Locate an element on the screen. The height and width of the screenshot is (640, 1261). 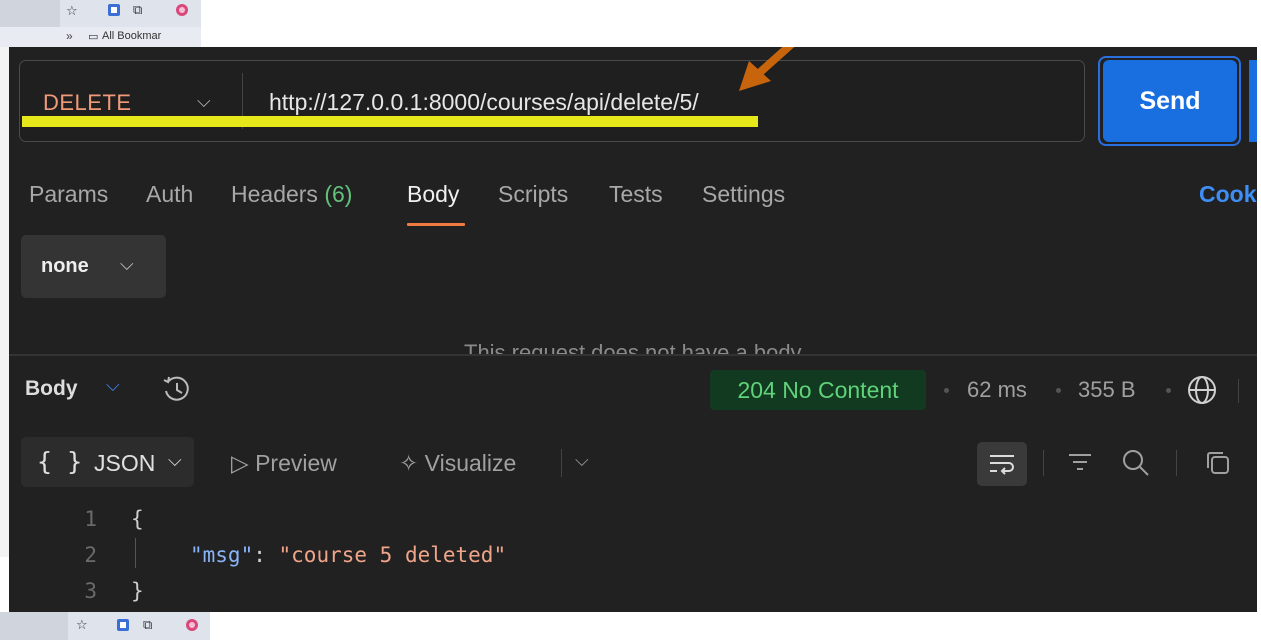
json-value: "course 5 deleted" is located at coordinates (392, 555).